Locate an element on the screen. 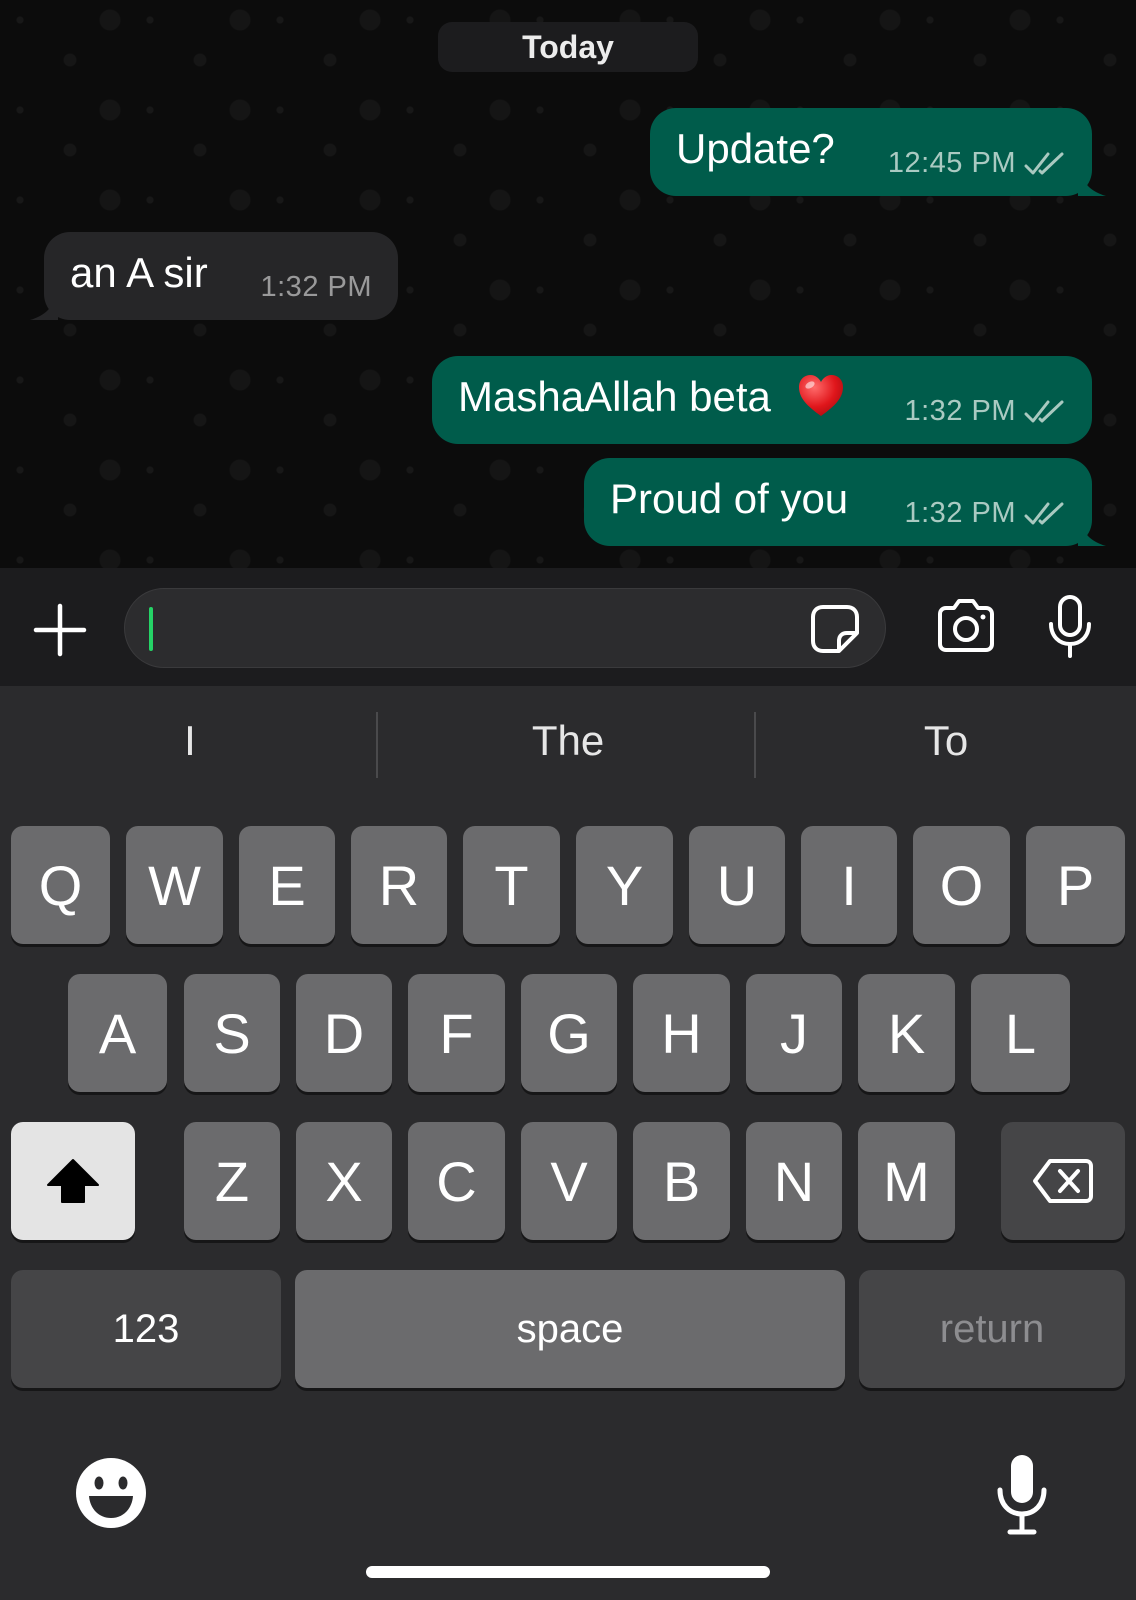 This screenshot has width=1136, height=1600. date-separator: Today is located at coordinates (568, 47).